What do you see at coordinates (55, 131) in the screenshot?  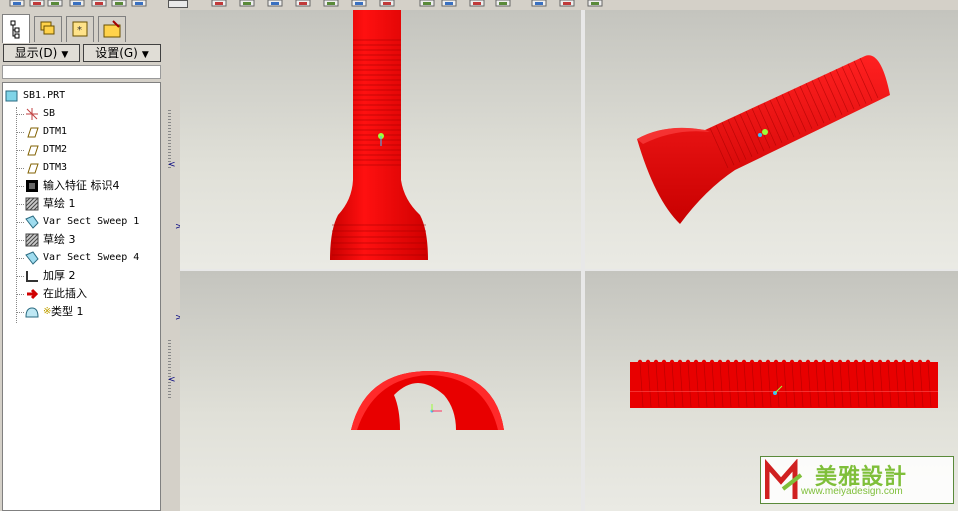 I see `tree-item-label: DTM1` at bounding box center [55, 131].